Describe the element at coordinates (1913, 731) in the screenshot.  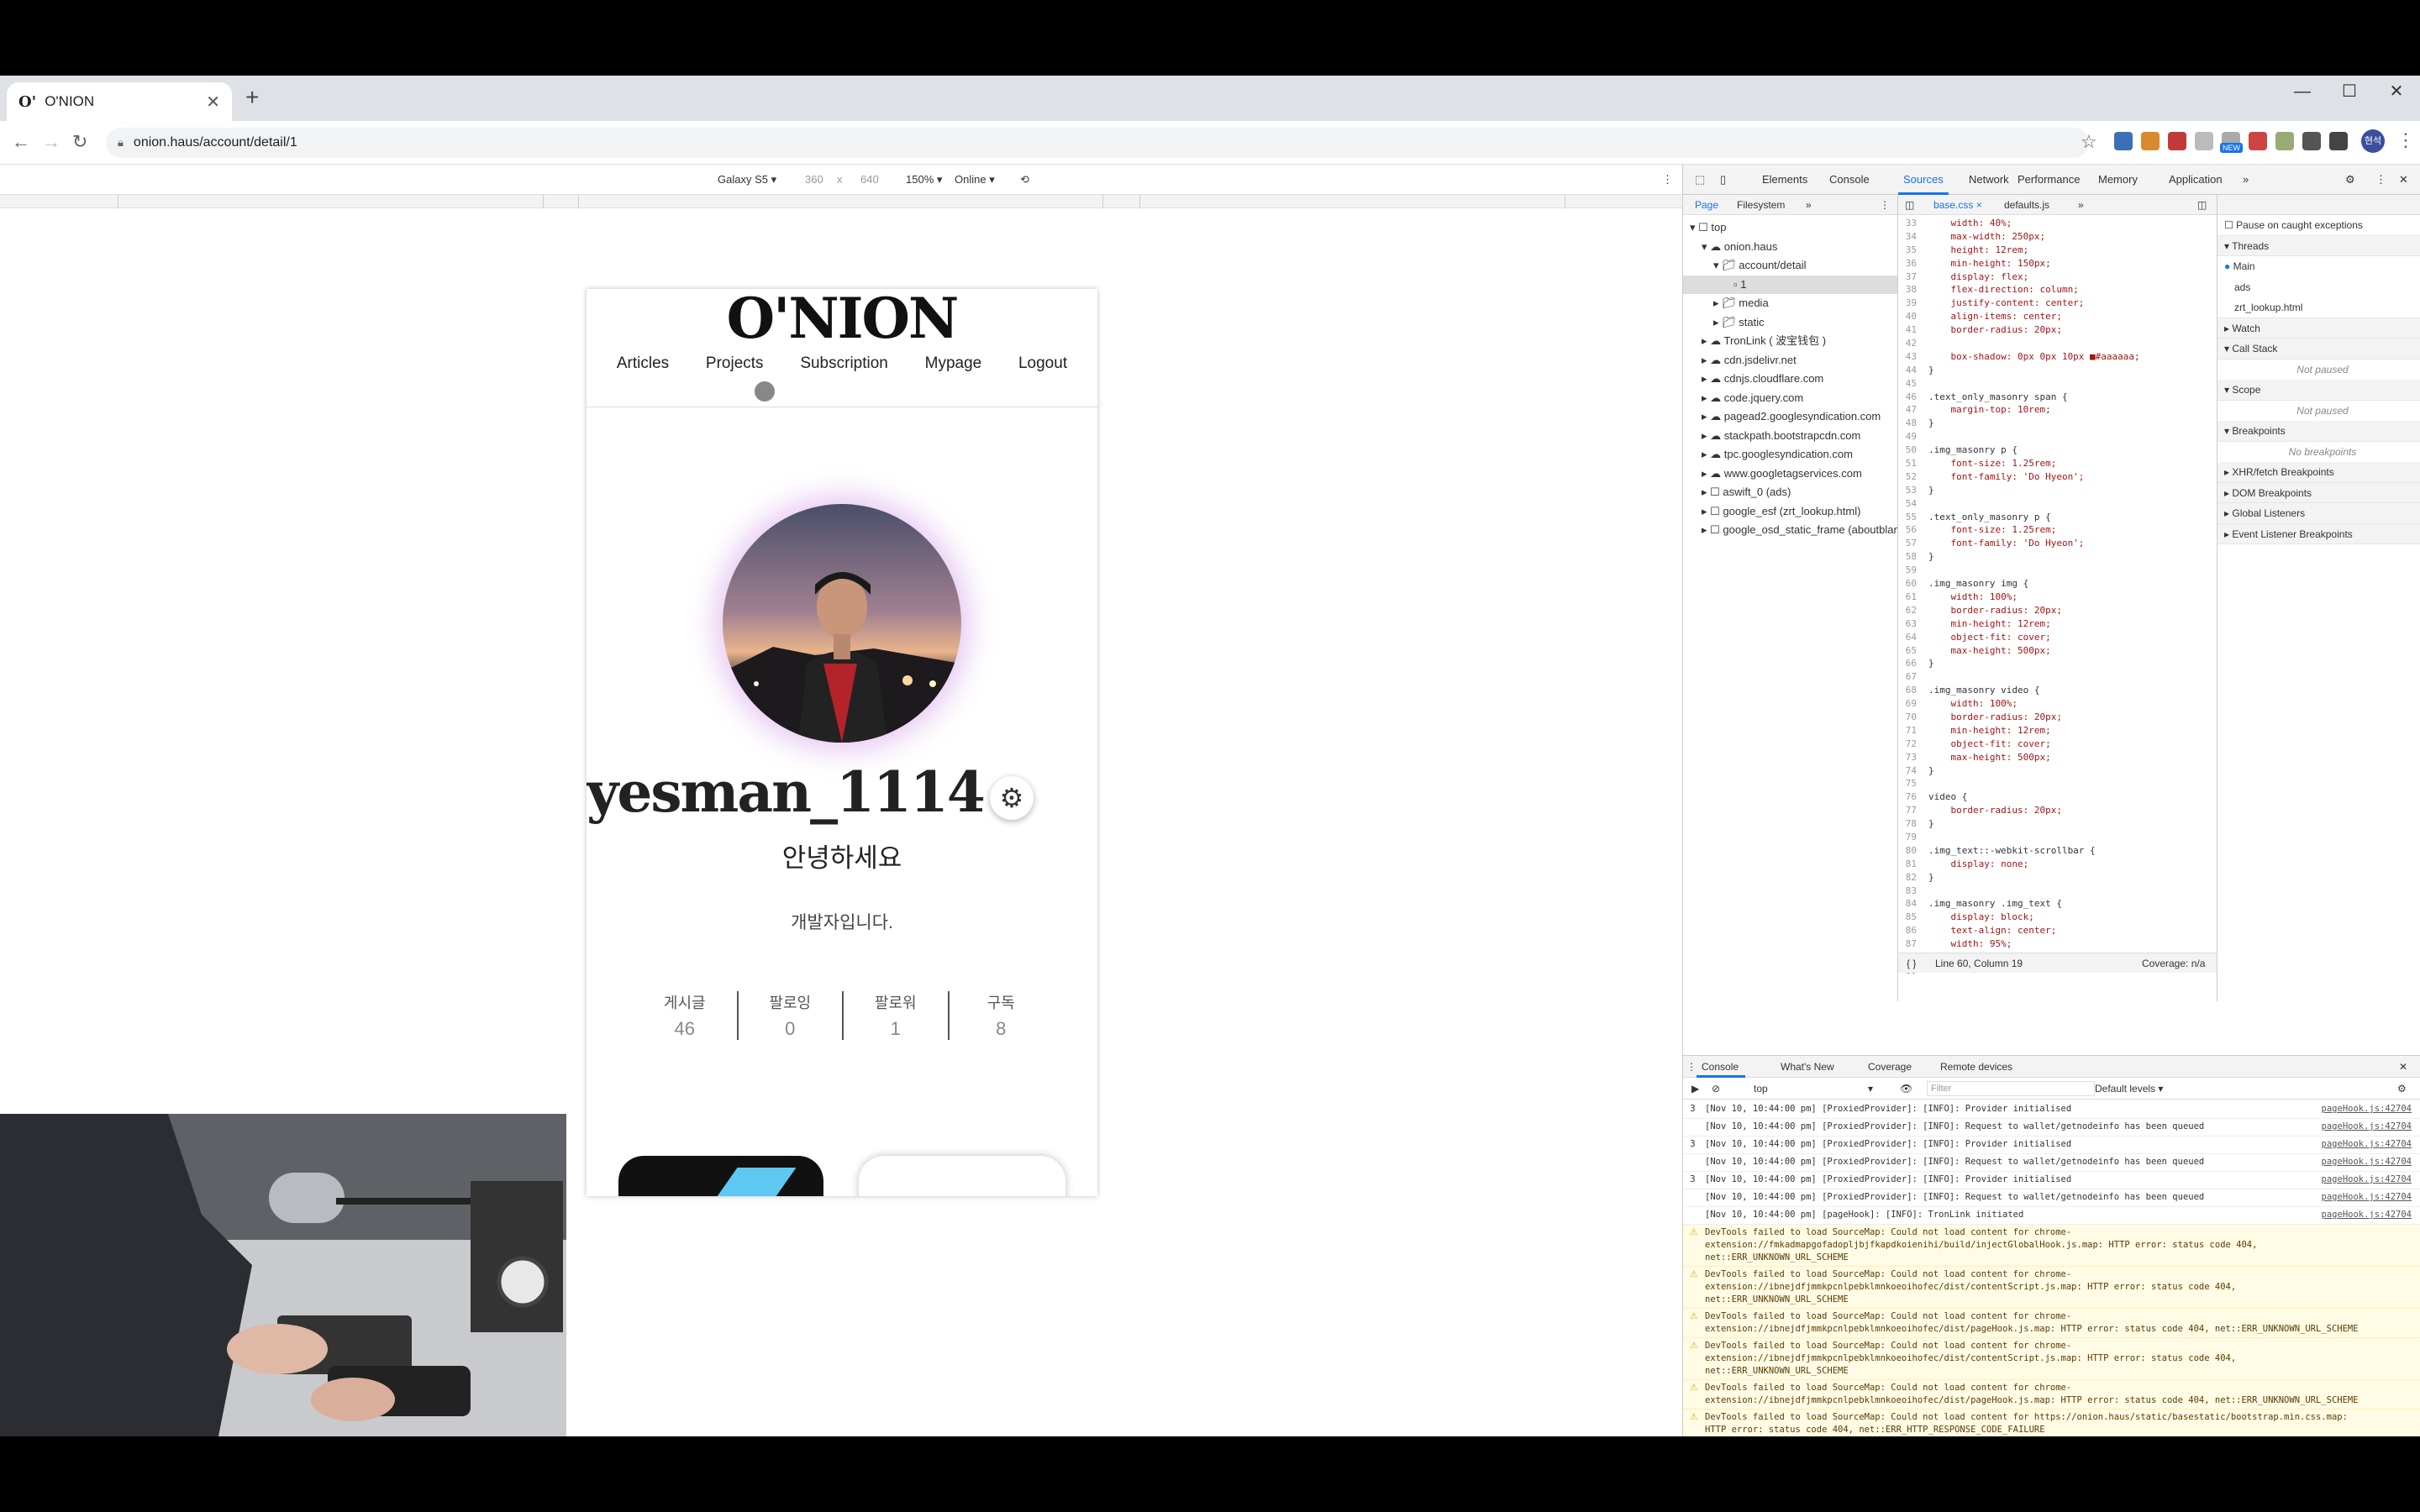
I see `line-number: 71` at that location.